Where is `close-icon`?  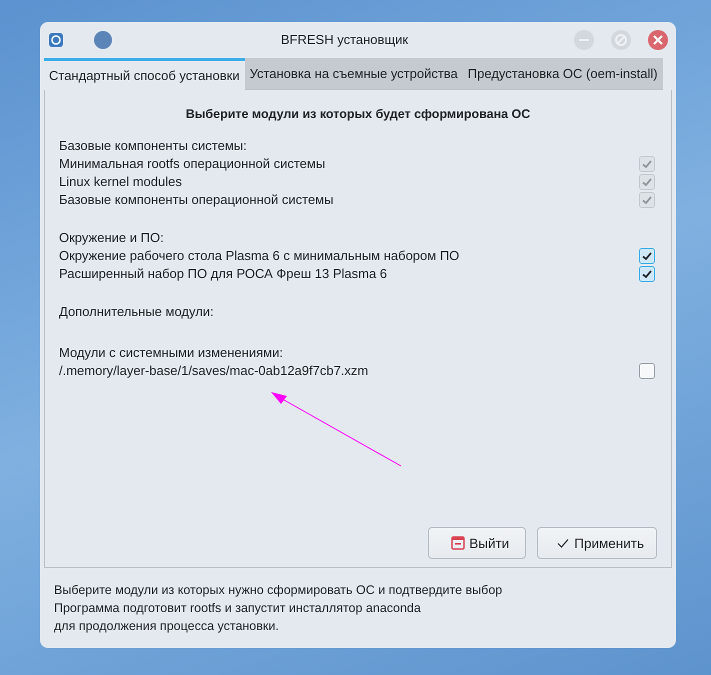
close-icon is located at coordinates (658, 40).